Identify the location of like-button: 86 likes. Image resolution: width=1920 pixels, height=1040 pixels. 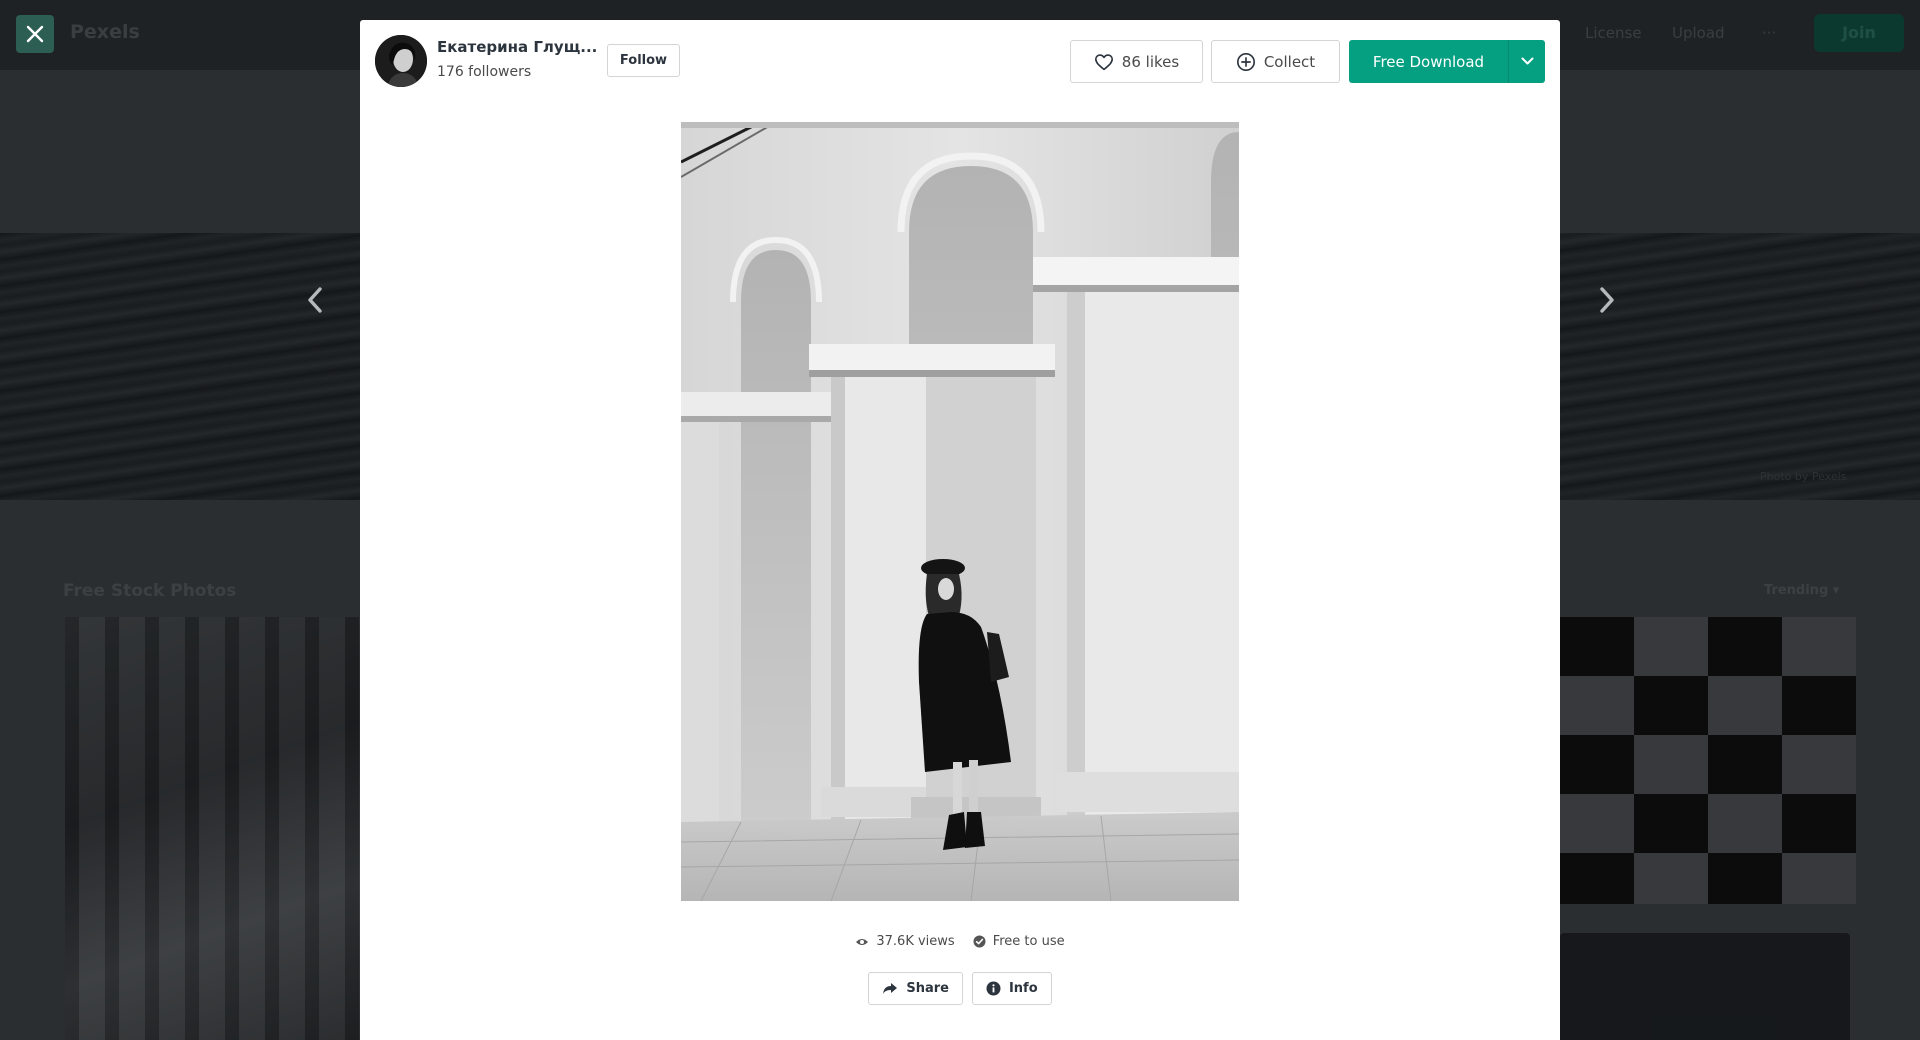
(1136, 61).